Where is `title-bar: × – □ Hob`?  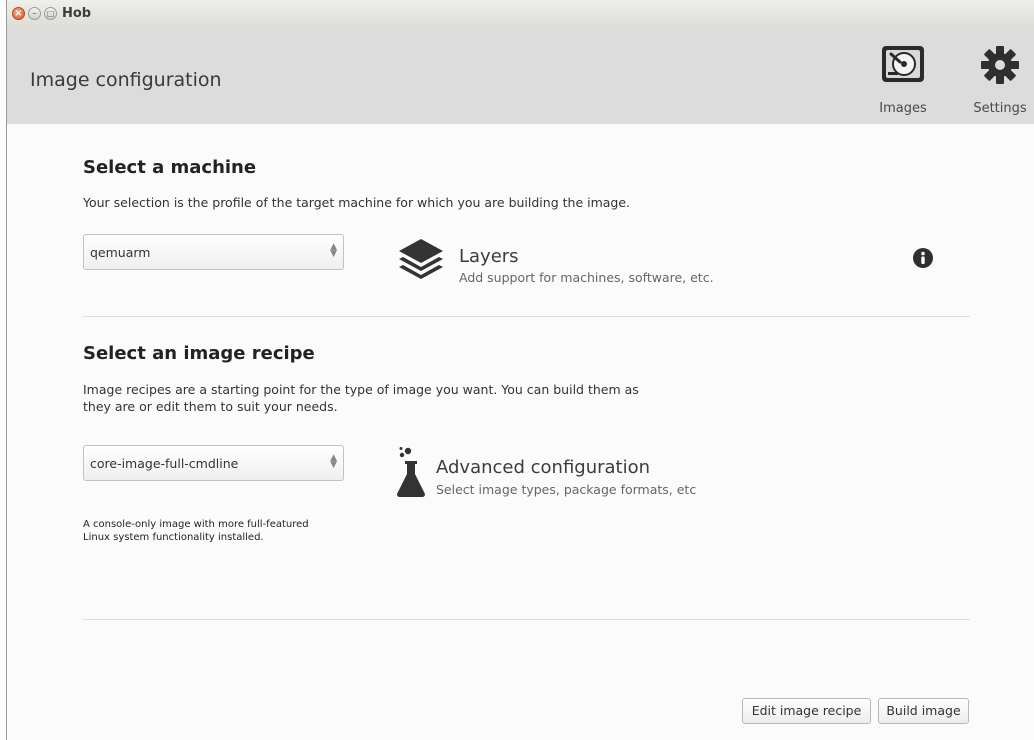 title-bar: × – □ Hob is located at coordinates (520, 15).